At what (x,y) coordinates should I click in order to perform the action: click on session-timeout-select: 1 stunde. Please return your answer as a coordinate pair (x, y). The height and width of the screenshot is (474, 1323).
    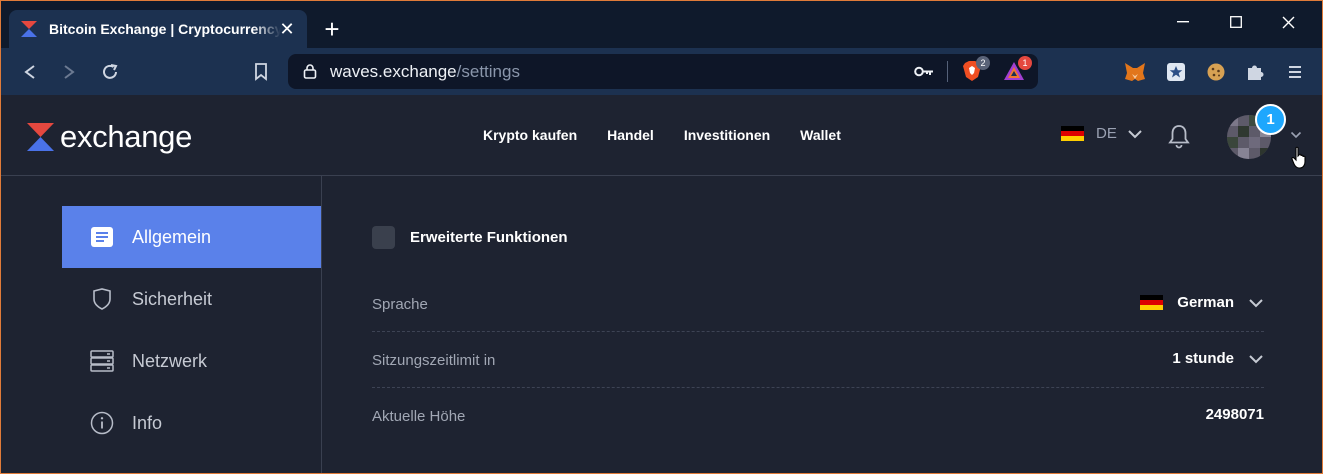
    Looking at the image, I should click on (1218, 358).